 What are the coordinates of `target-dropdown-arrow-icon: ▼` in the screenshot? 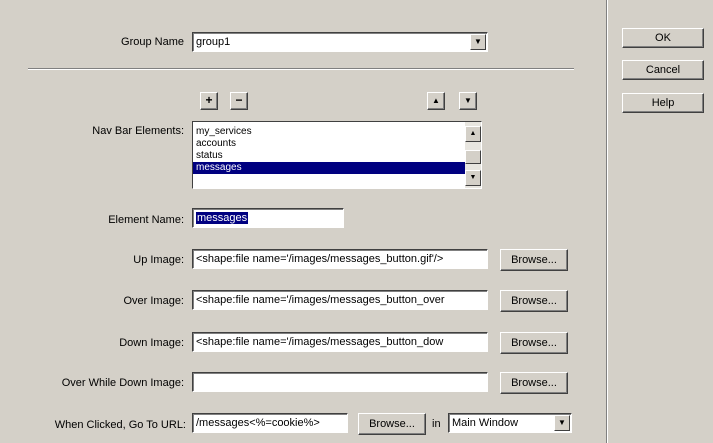 It's located at (562, 423).